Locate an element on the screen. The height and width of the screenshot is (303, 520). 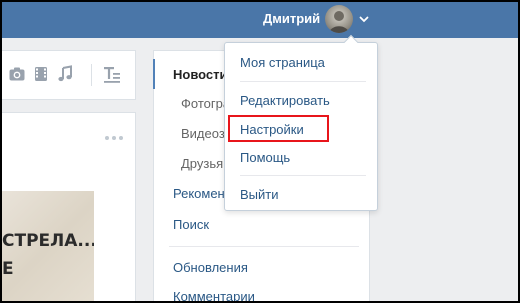
chevron-down-icon is located at coordinates (364, 19).